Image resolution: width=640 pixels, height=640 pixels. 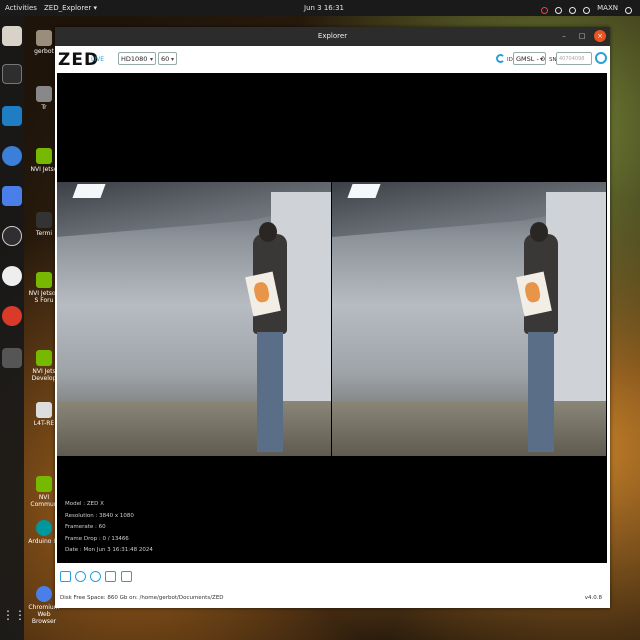 I want to click on close-button: ×, so click(x=600, y=36).